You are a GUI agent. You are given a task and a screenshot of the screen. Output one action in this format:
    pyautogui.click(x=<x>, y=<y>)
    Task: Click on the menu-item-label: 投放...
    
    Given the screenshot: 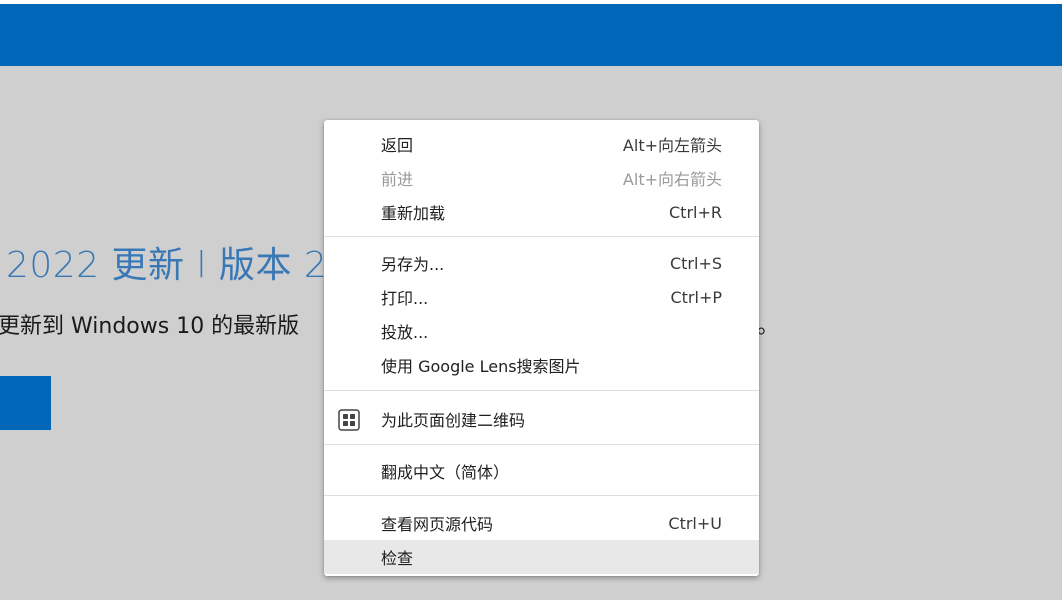 What is the action you would take?
    pyautogui.click(x=405, y=332)
    